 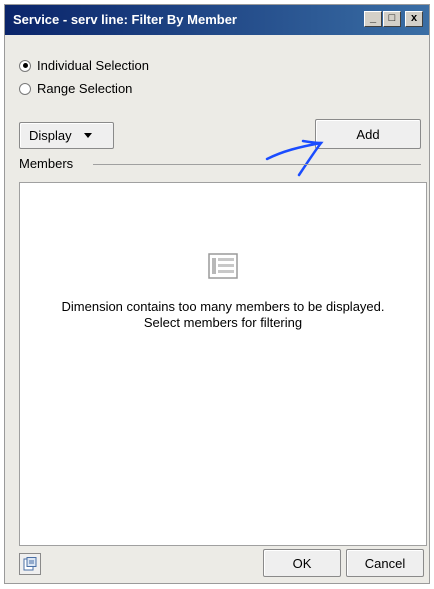 What do you see at coordinates (294, 158) in the screenshot?
I see `annotation-arrow` at bounding box center [294, 158].